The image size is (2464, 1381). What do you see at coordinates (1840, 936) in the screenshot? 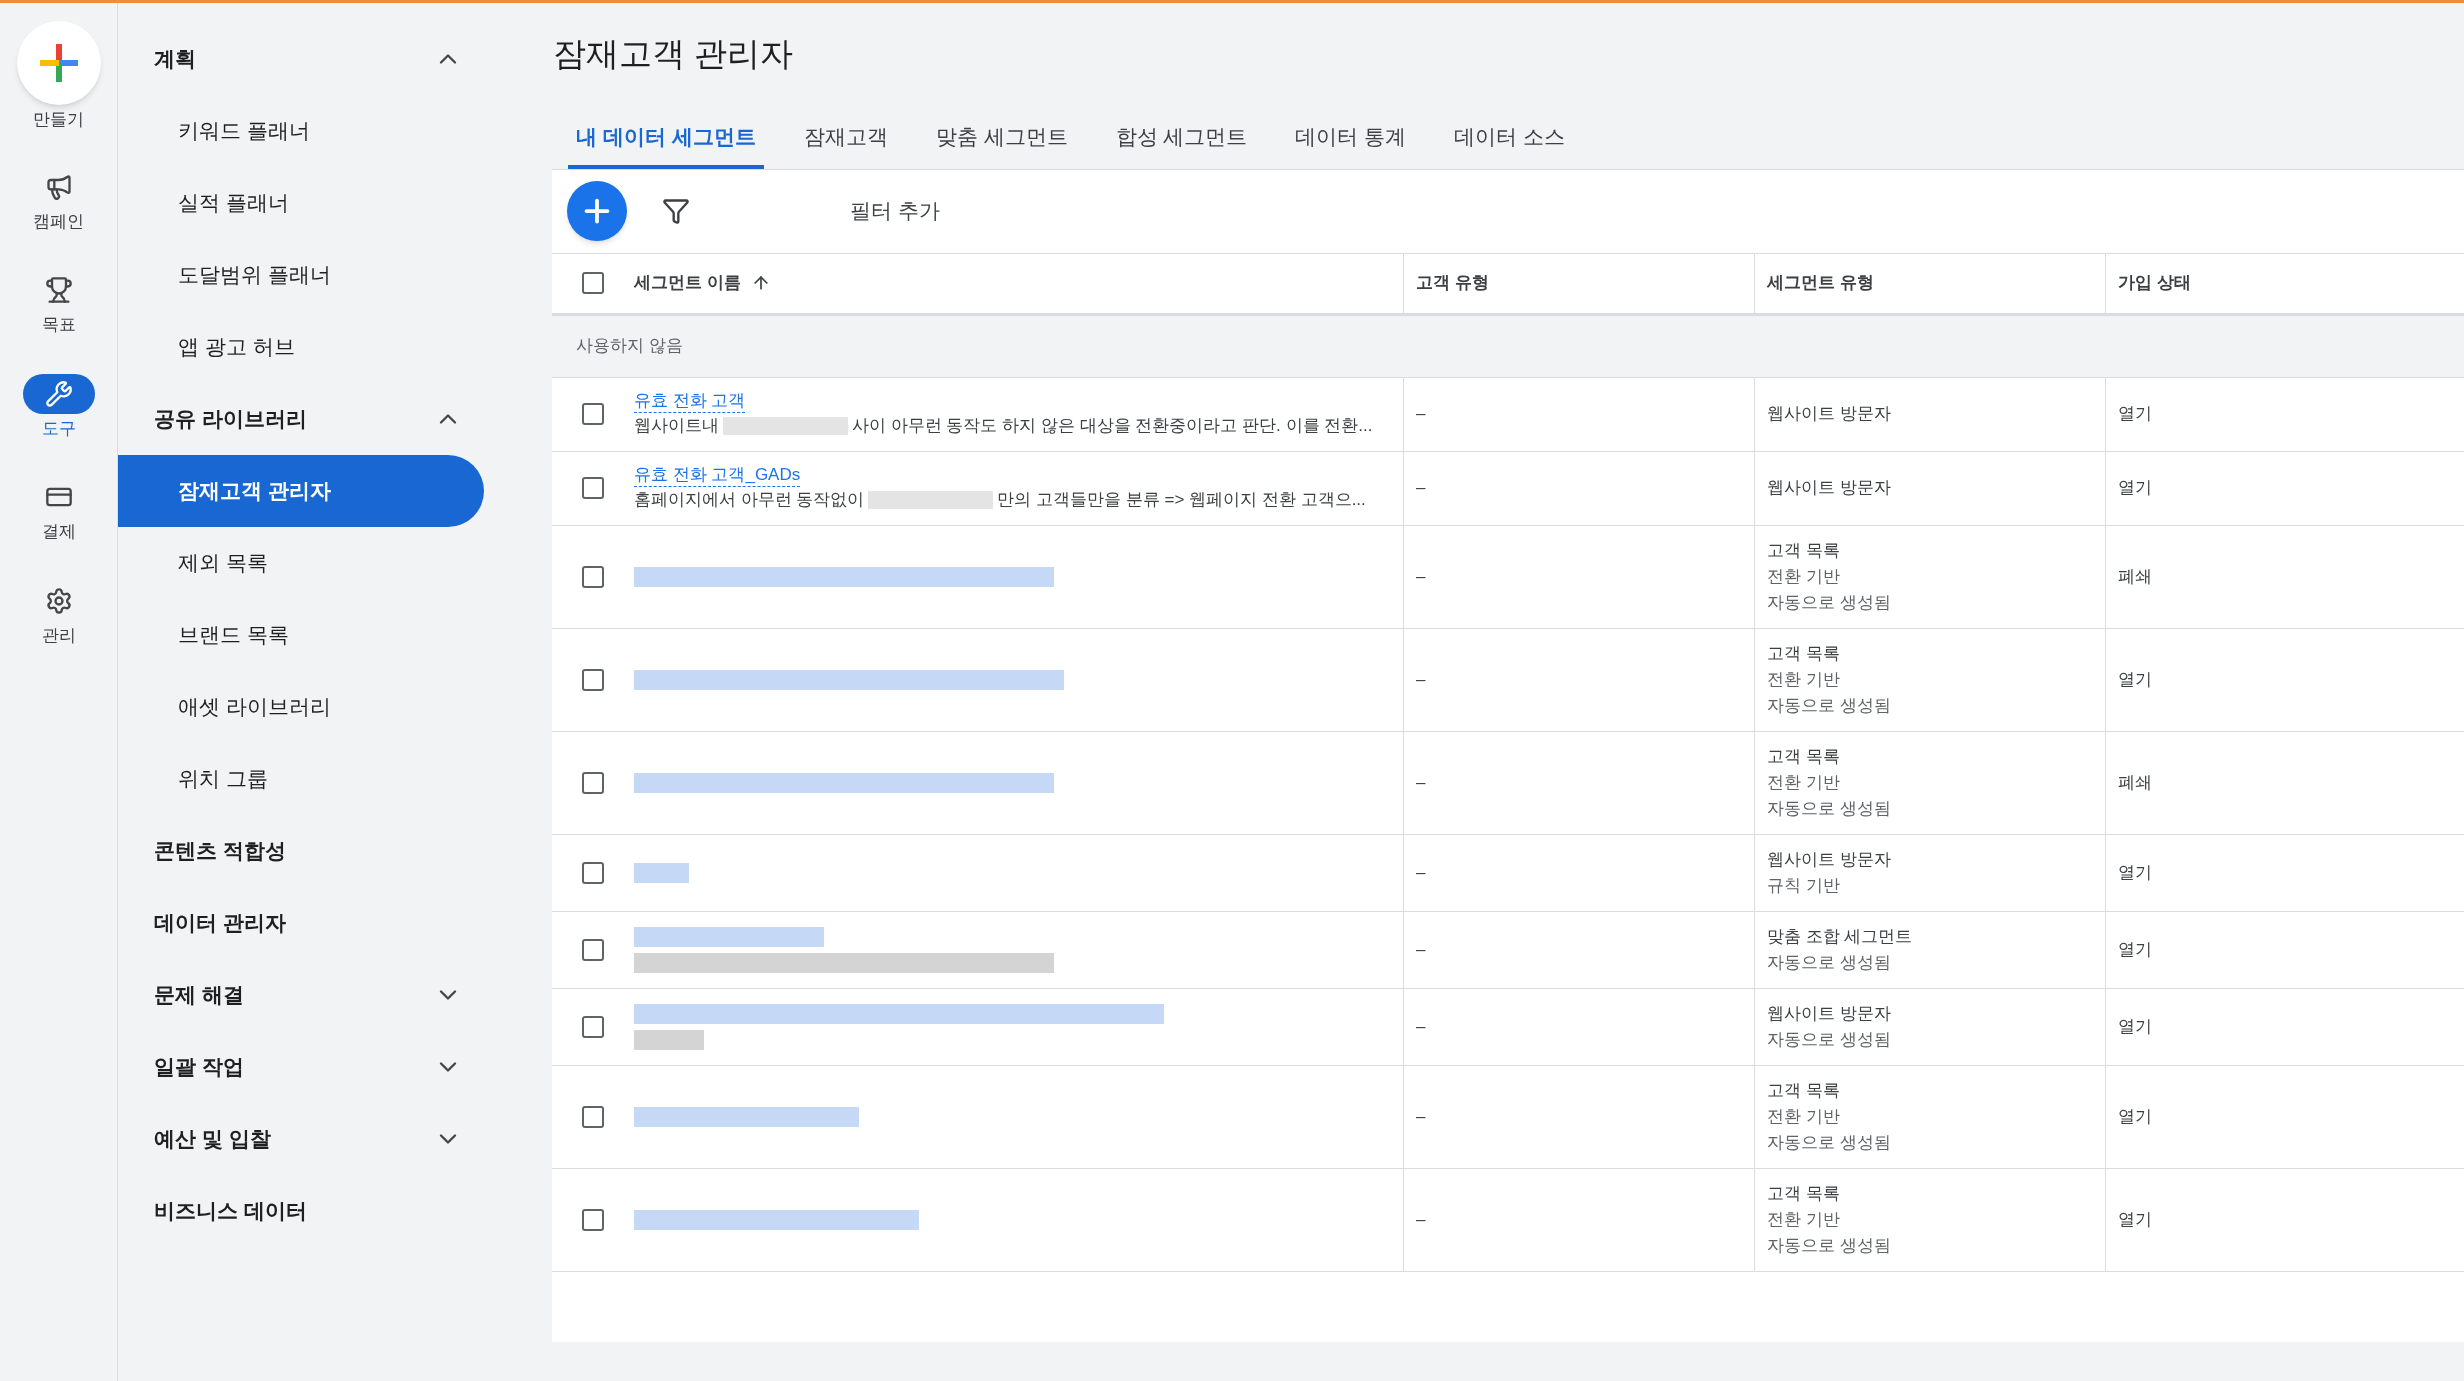
I see `segment-type-text: 맞춤 조합 세그먼트` at bounding box center [1840, 936].